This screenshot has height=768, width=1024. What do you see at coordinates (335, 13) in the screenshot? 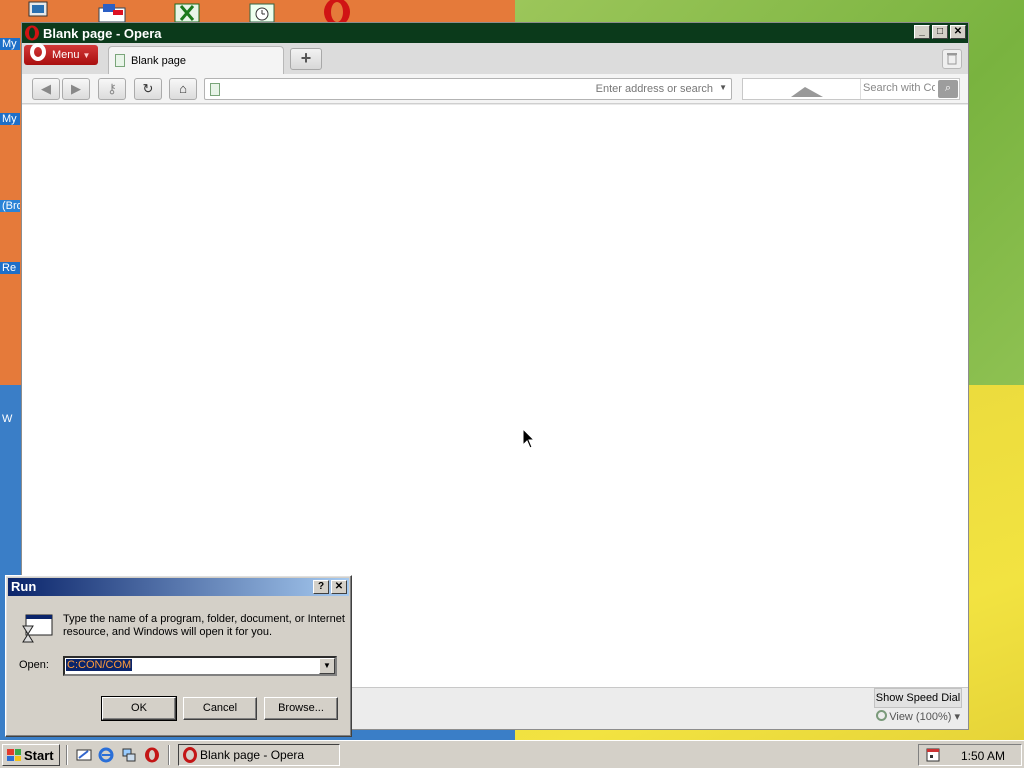
I see `opera-desktop-icon` at bounding box center [335, 13].